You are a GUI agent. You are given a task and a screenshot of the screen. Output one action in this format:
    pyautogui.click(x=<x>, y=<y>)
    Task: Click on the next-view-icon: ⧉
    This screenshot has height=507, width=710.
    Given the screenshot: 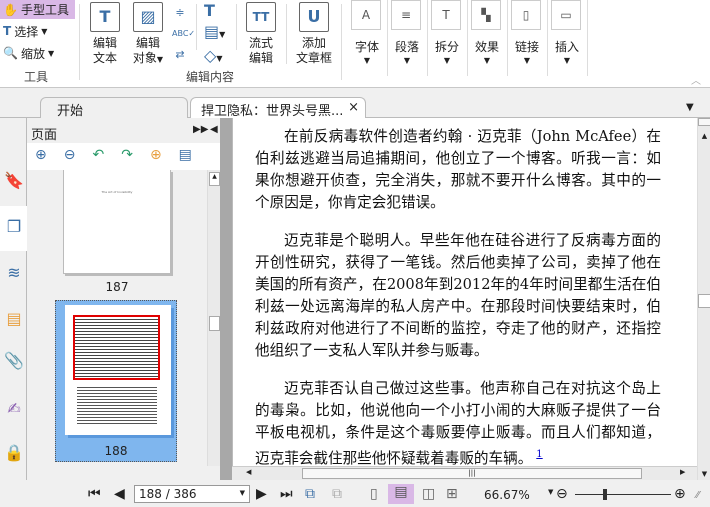 What is the action you would take?
    pyautogui.click(x=337, y=494)
    